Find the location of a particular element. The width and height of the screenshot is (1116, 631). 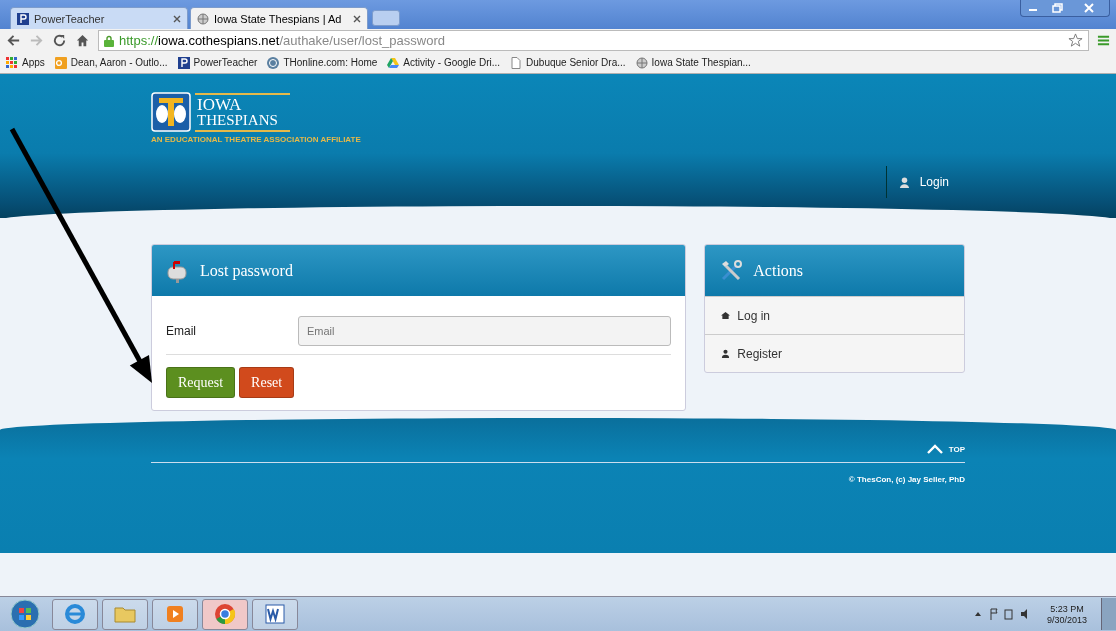

bookmark: PowerTeacher is located at coordinates (217, 62).